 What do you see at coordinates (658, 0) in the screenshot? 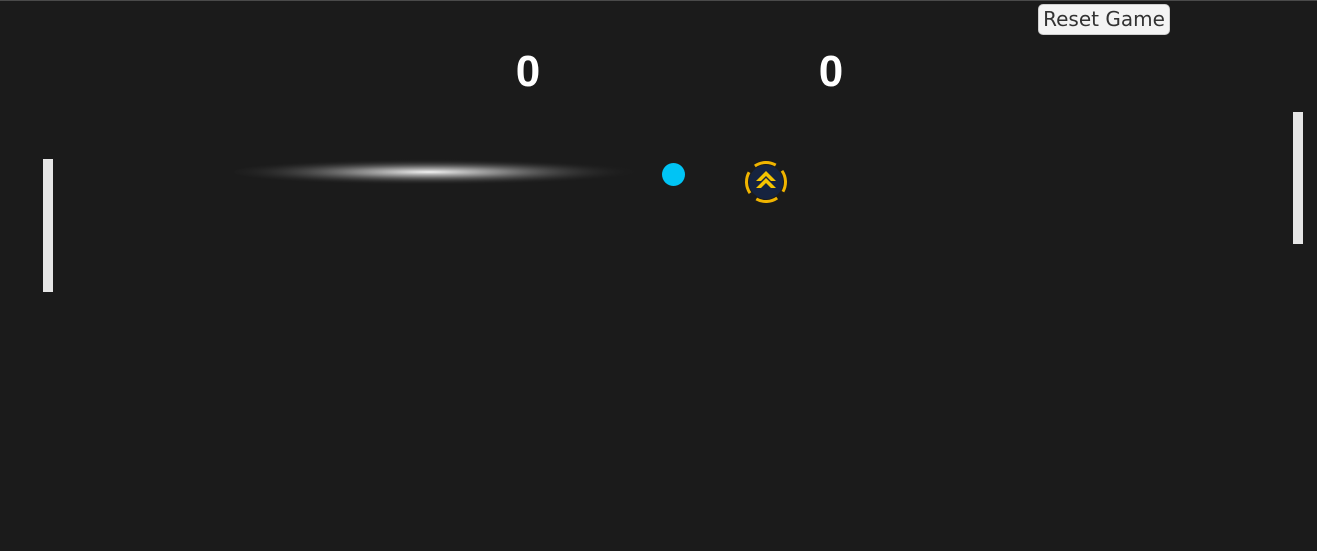
I see `screen-top-border` at bounding box center [658, 0].